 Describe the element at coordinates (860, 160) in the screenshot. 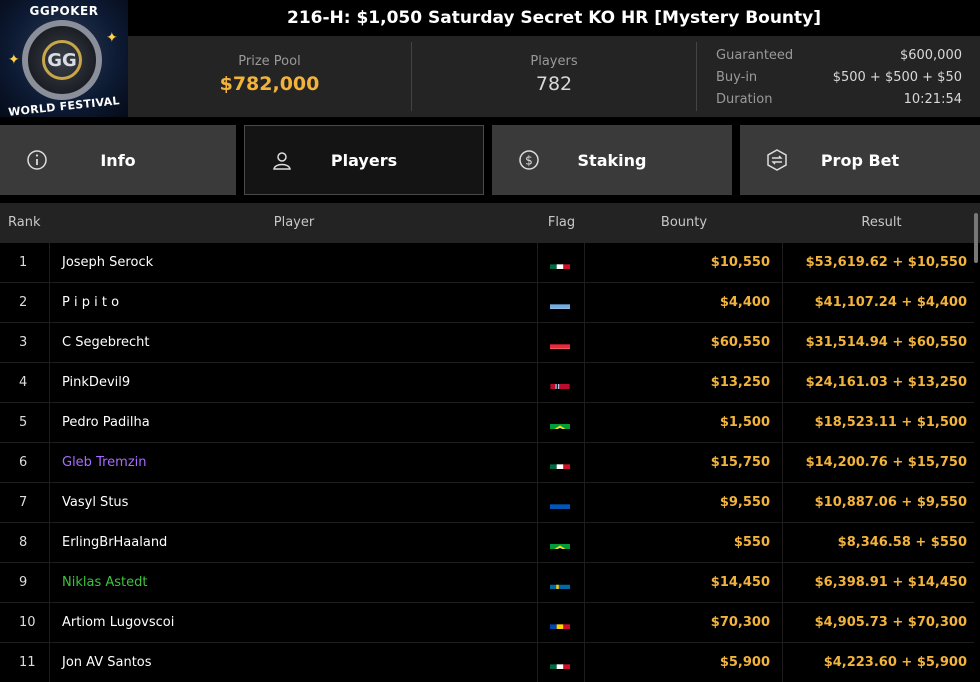

I see `tab-prop-bet: Prop Bet` at that location.